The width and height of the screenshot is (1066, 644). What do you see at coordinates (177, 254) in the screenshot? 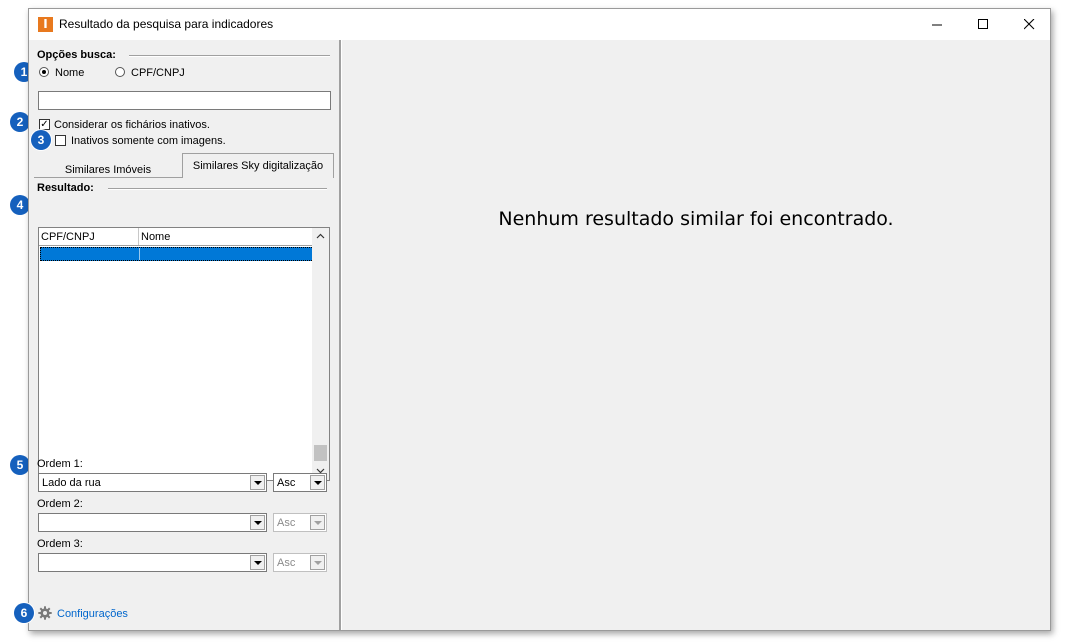
I see `table-row` at bounding box center [177, 254].